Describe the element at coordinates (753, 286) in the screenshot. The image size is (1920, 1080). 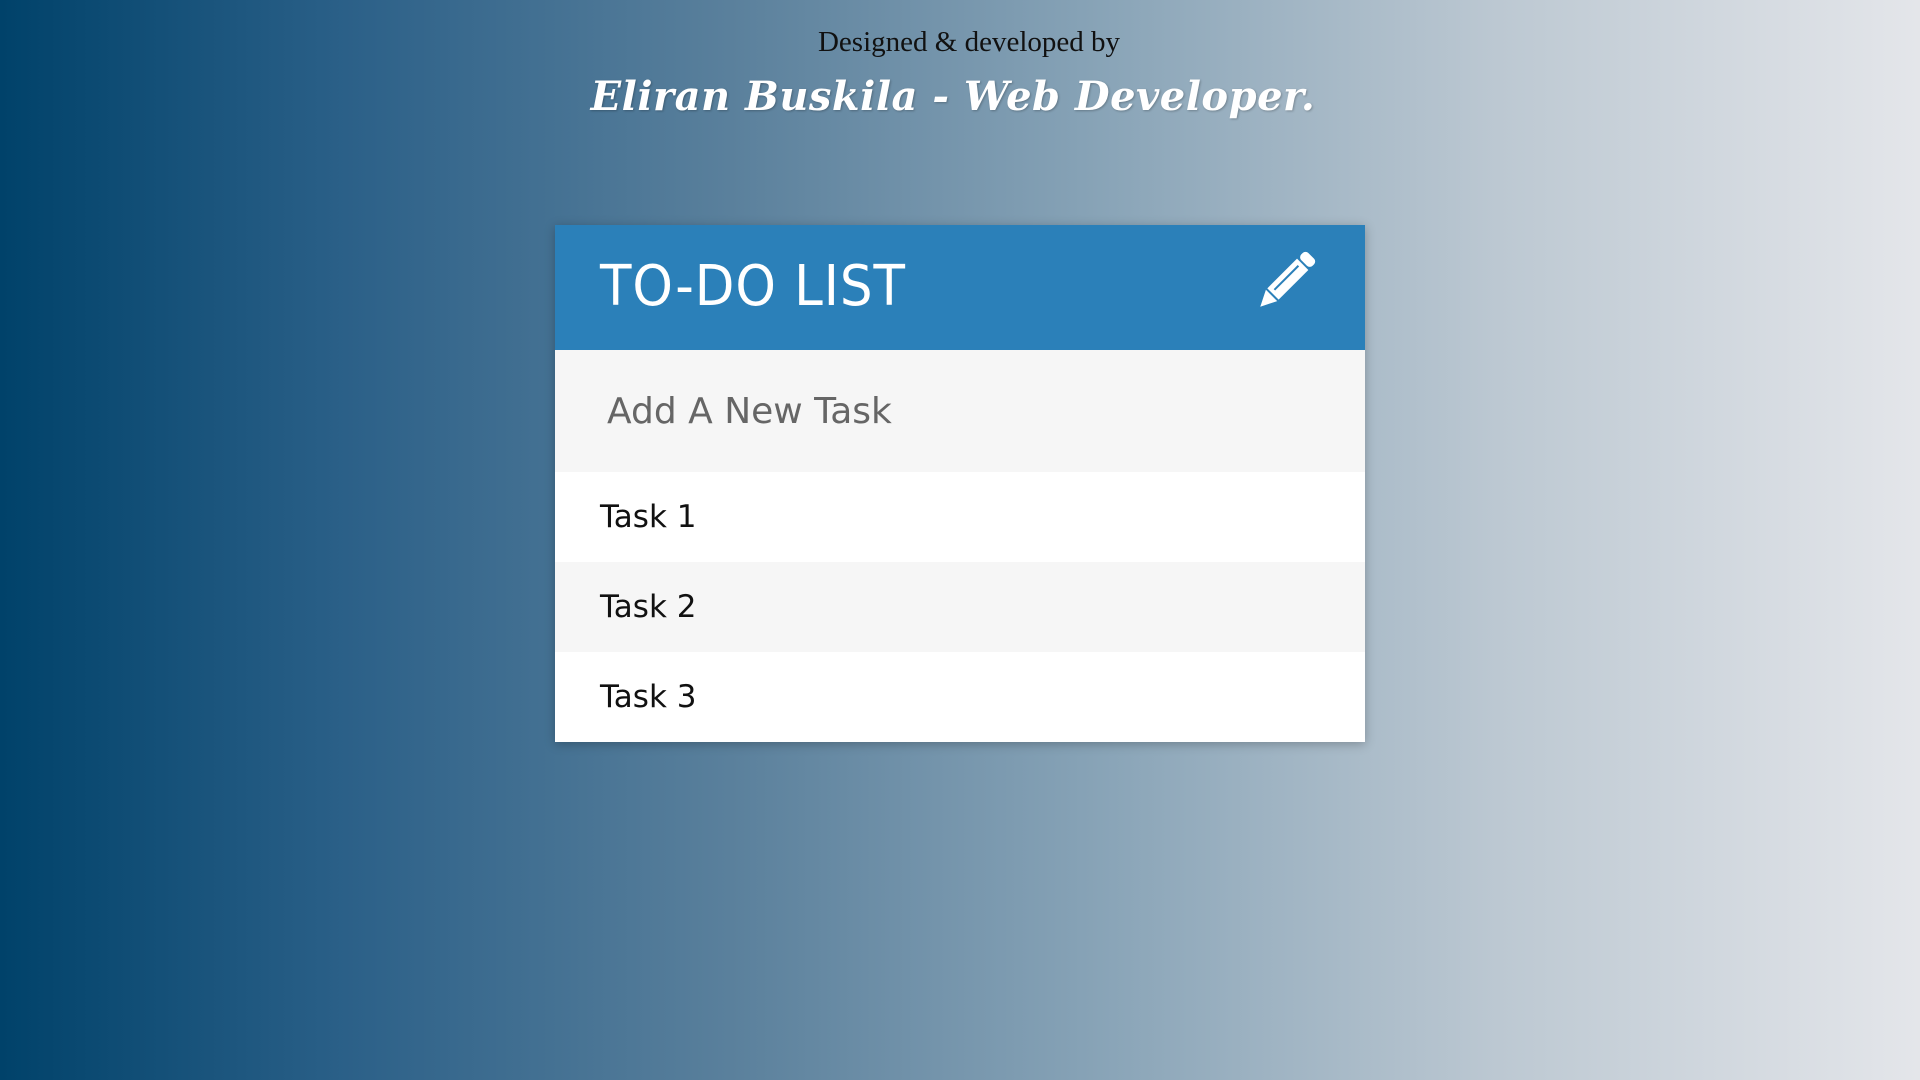
I see `todo-title: TO-DO LIST` at that location.